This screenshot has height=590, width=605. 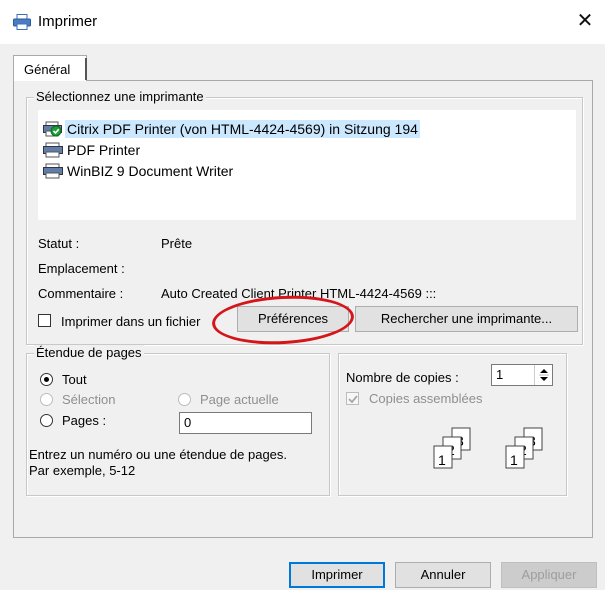 What do you see at coordinates (337, 575) in the screenshot?
I see `print-button: Imprimer` at bounding box center [337, 575].